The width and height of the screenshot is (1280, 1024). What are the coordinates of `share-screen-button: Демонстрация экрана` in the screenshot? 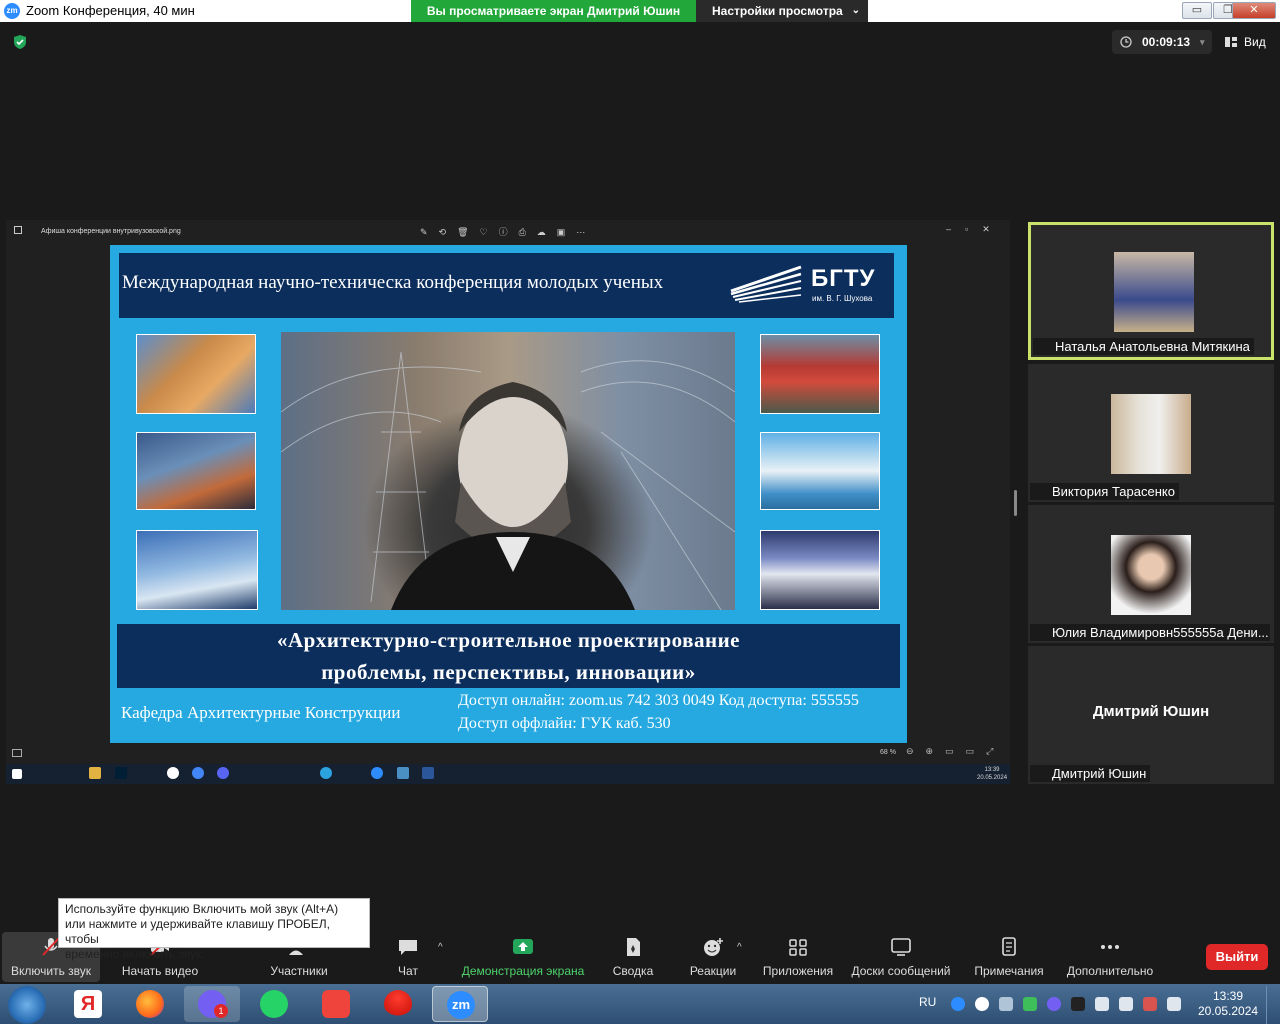 It's located at (523, 957).